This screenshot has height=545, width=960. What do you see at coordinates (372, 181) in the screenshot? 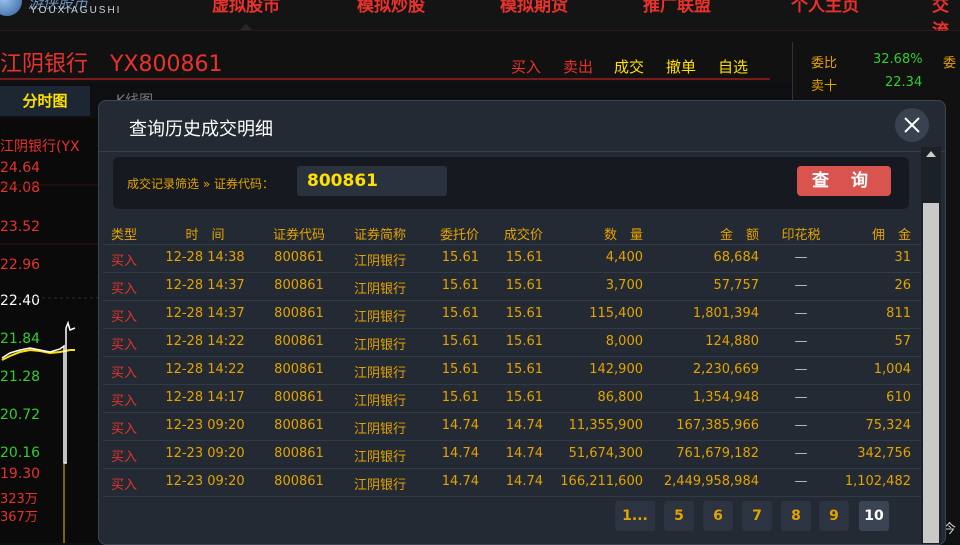
I see `security-code-input` at bounding box center [372, 181].